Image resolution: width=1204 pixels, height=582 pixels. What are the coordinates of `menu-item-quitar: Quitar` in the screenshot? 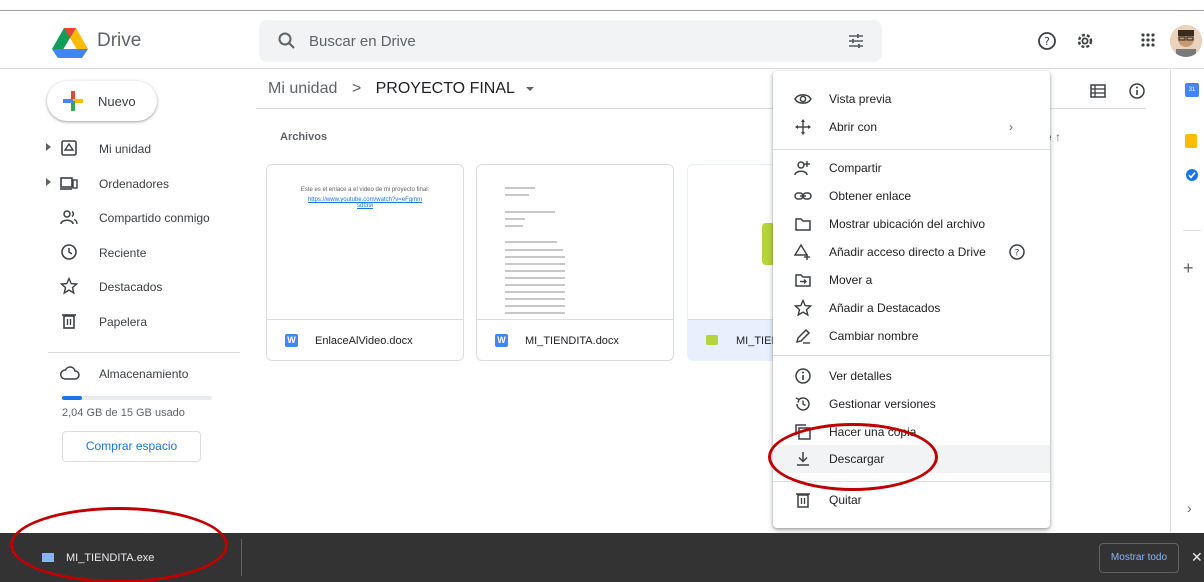 It's located at (911, 500).